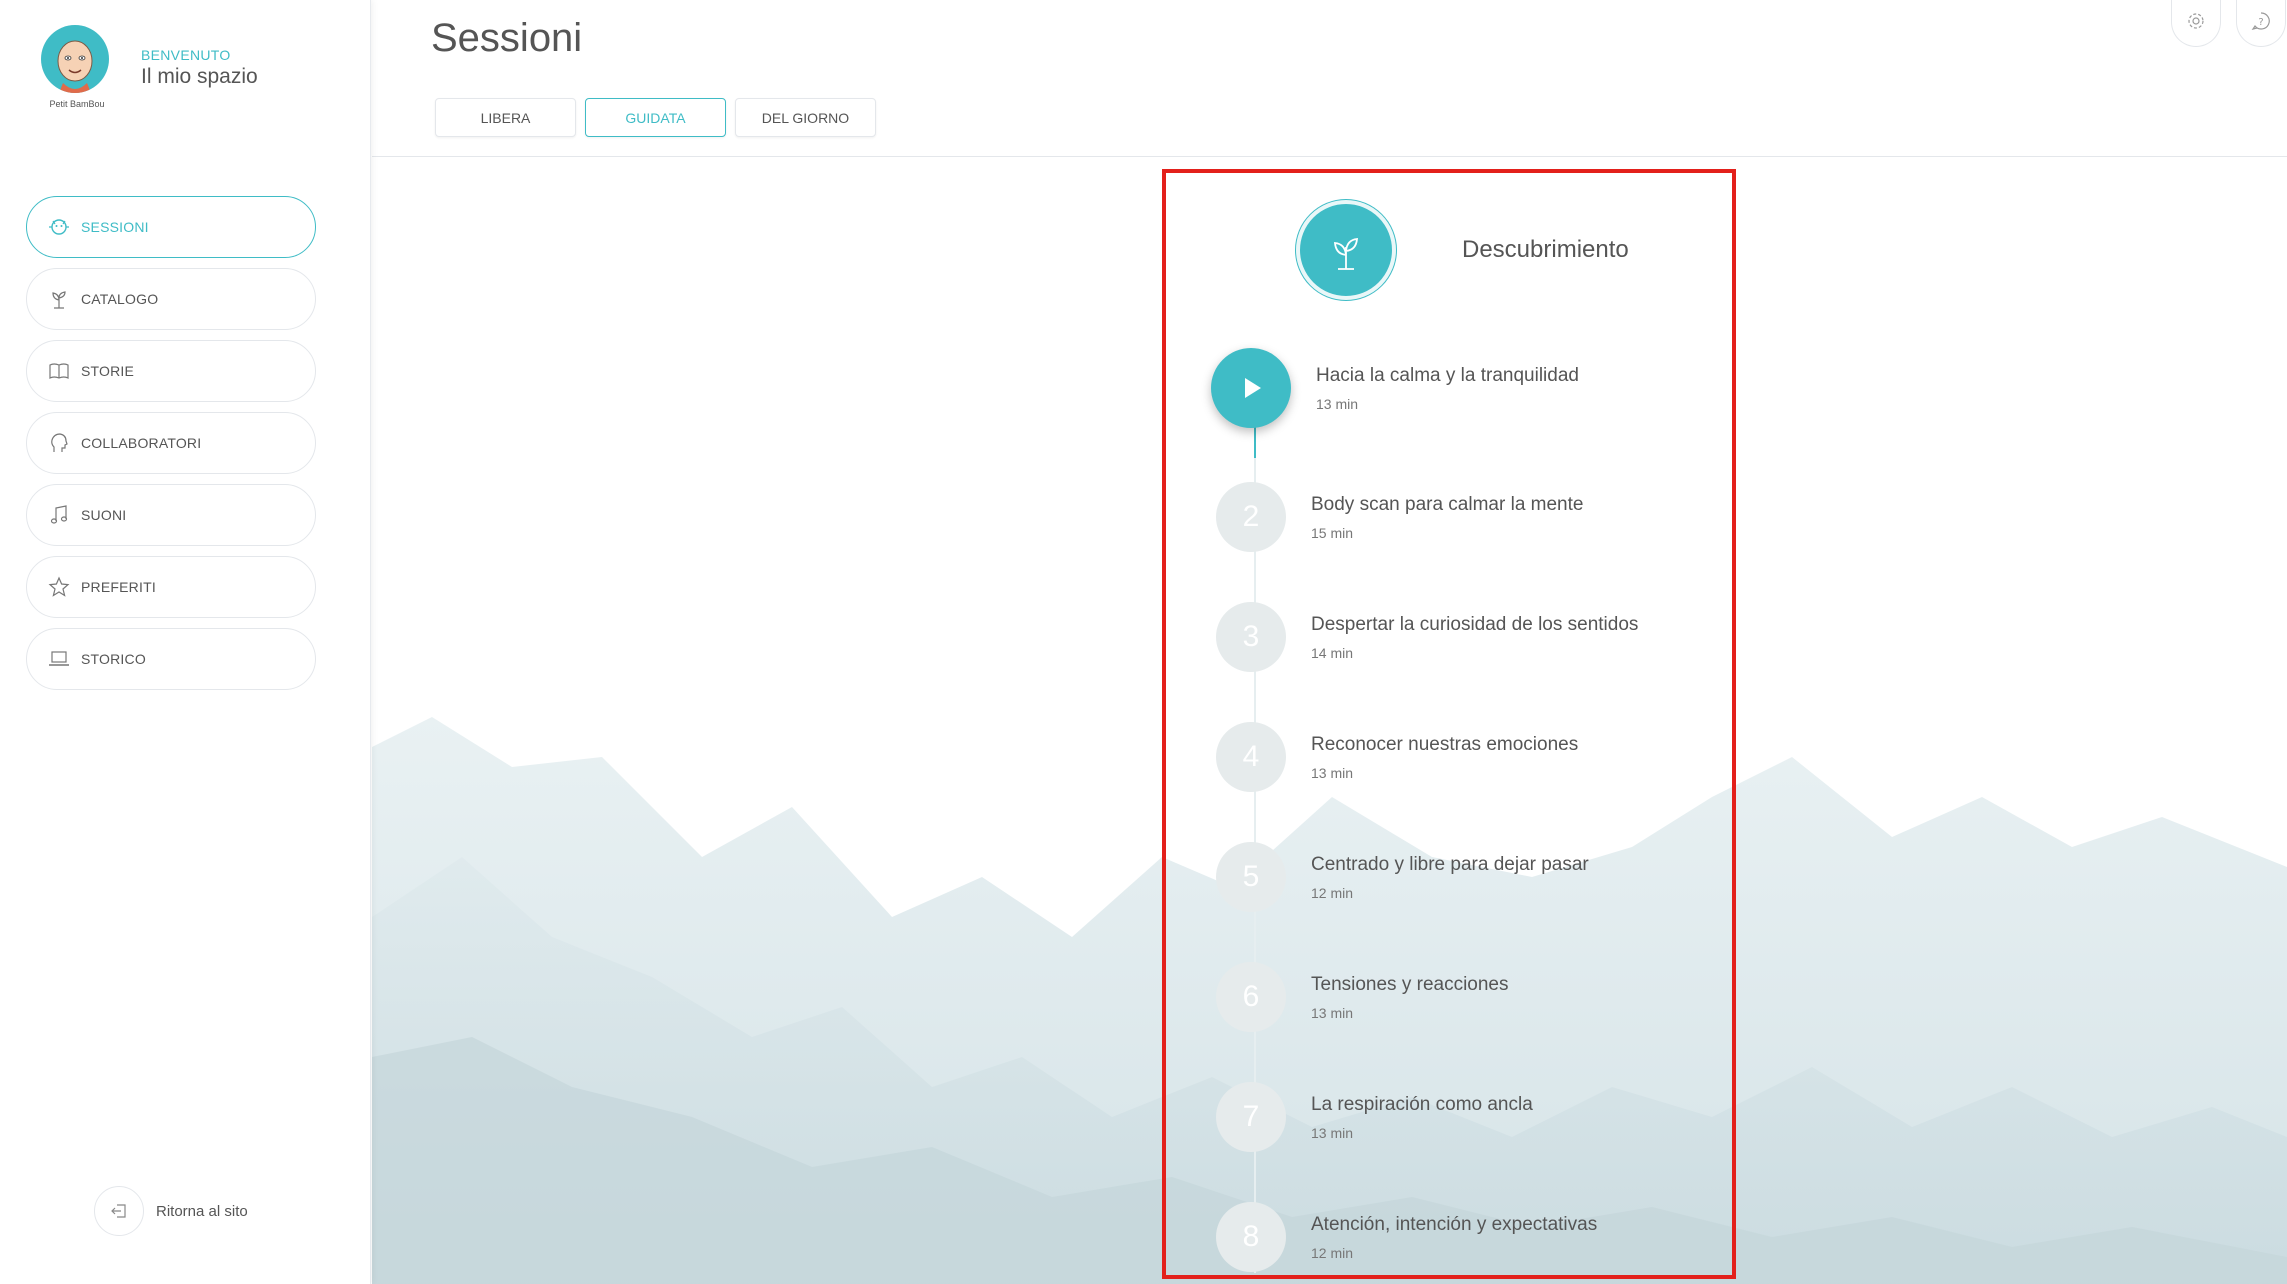  Describe the element at coordinates (1329, 78) in the screenshot. I see `page-header: Sessioni LIBERA GUIDATA DEL GIORNO ?` at that location.